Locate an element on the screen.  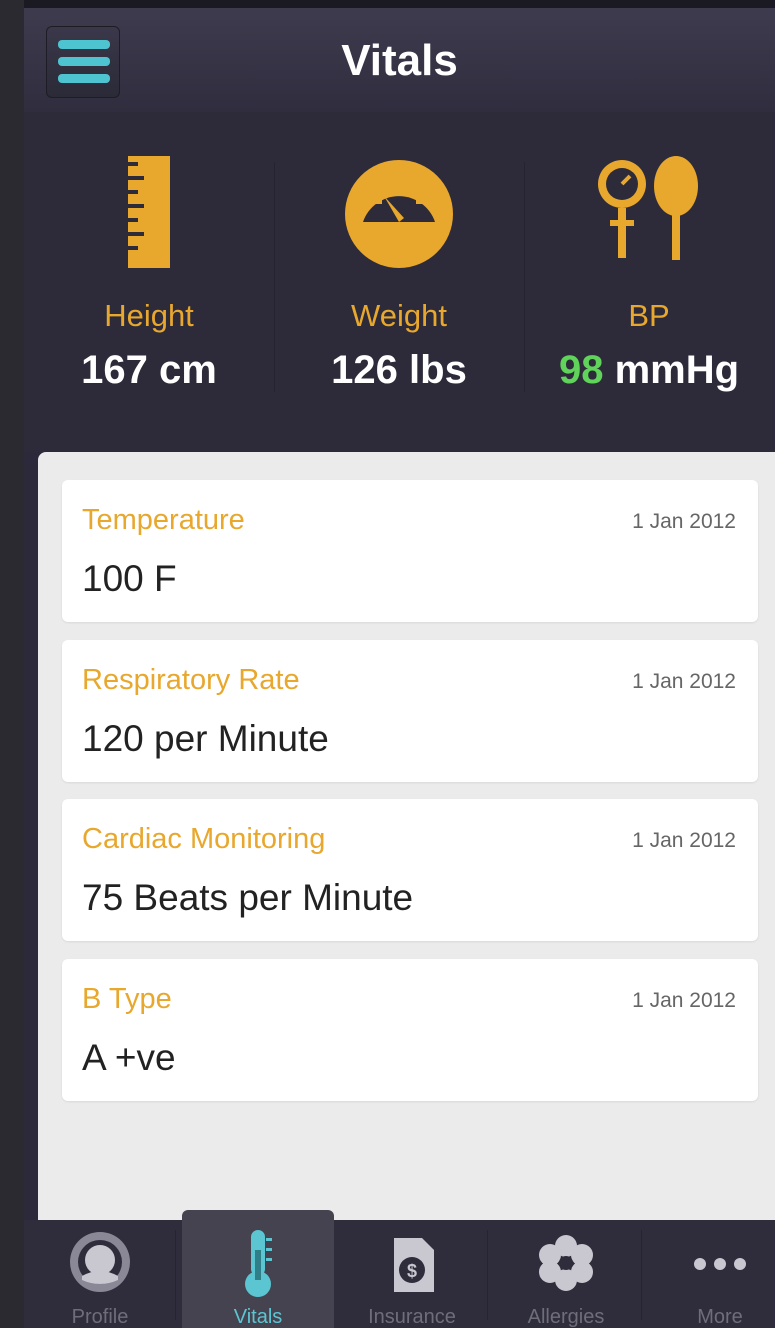
stat-weight: Weight 126 lbs is located at coordinates (399, 282).